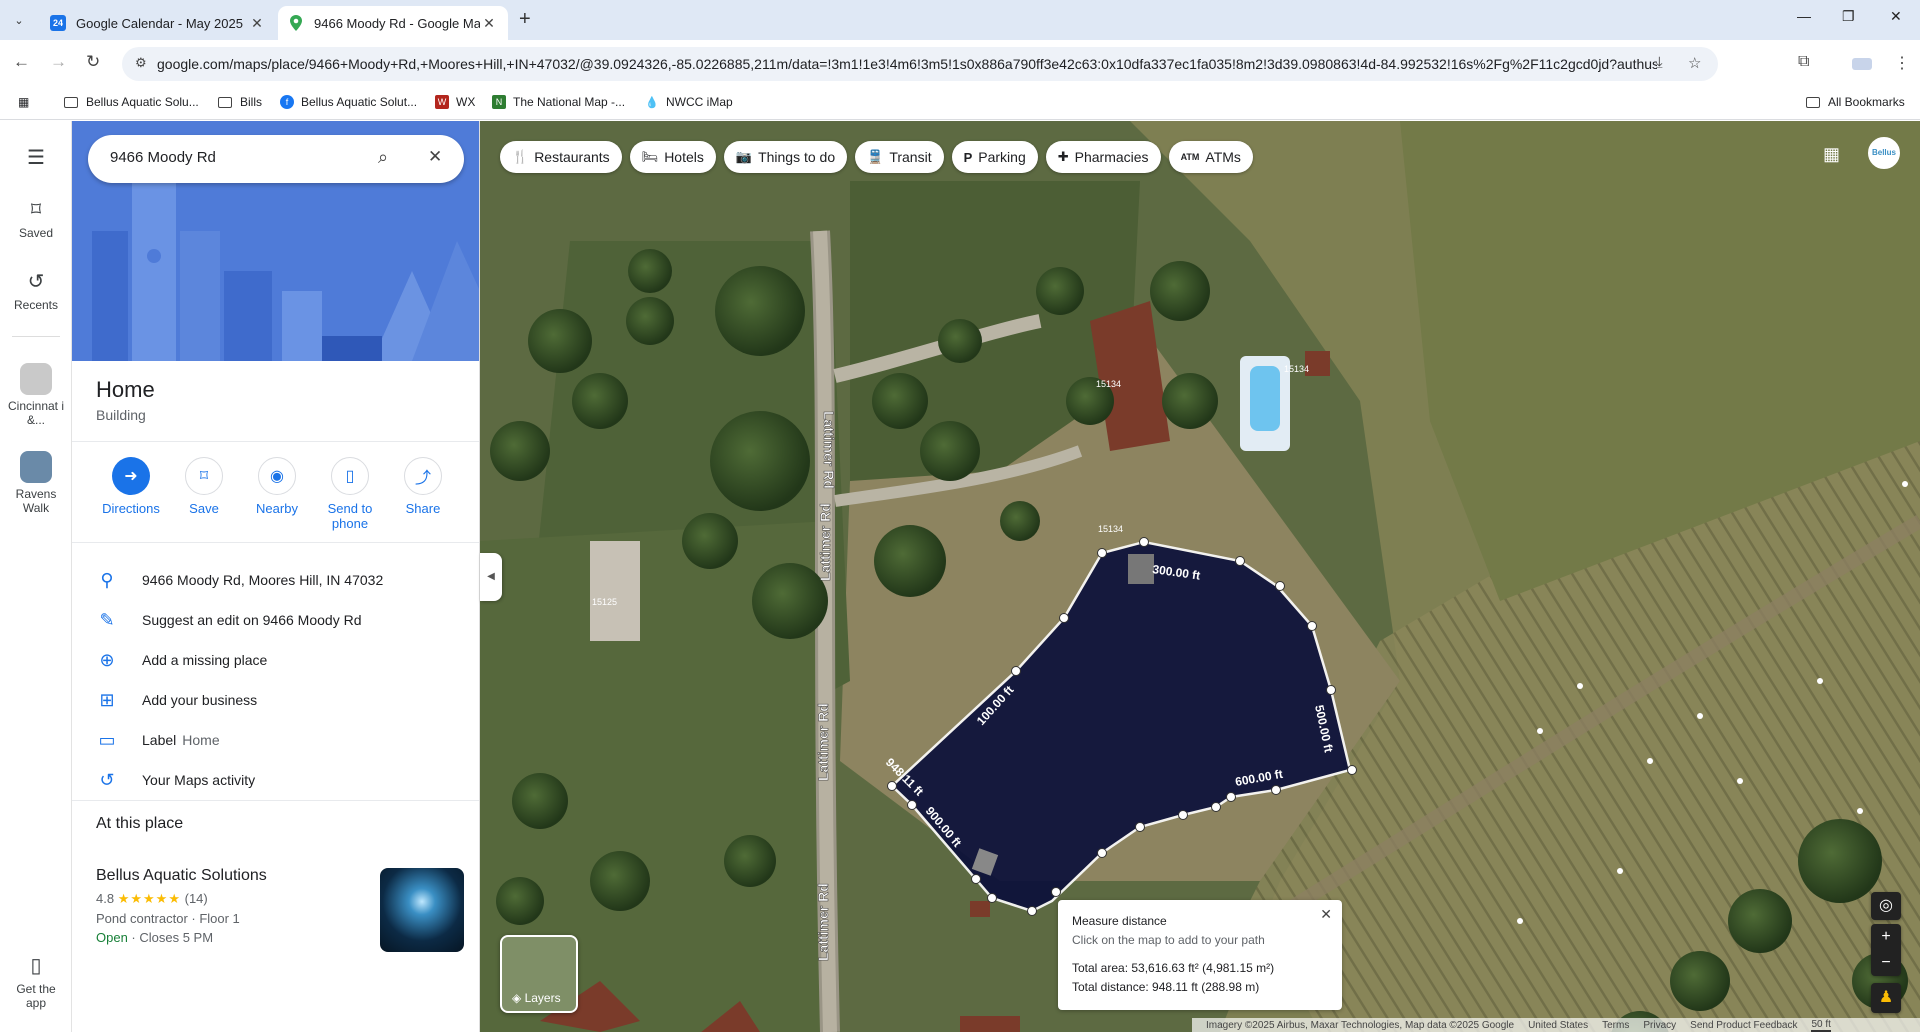 The height and width of the screenshot is (1032, 1920). What do you see at coordinates (107, 739) in the screenshot?
I see `label-tag-icon: ▭` at bounding box center [107, 739].